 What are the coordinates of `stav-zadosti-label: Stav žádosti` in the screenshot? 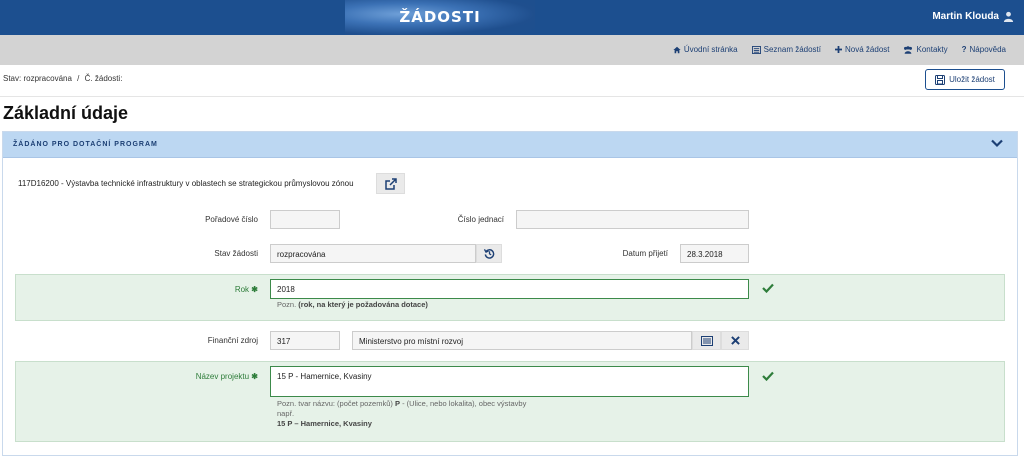 It's located at (236, 253).